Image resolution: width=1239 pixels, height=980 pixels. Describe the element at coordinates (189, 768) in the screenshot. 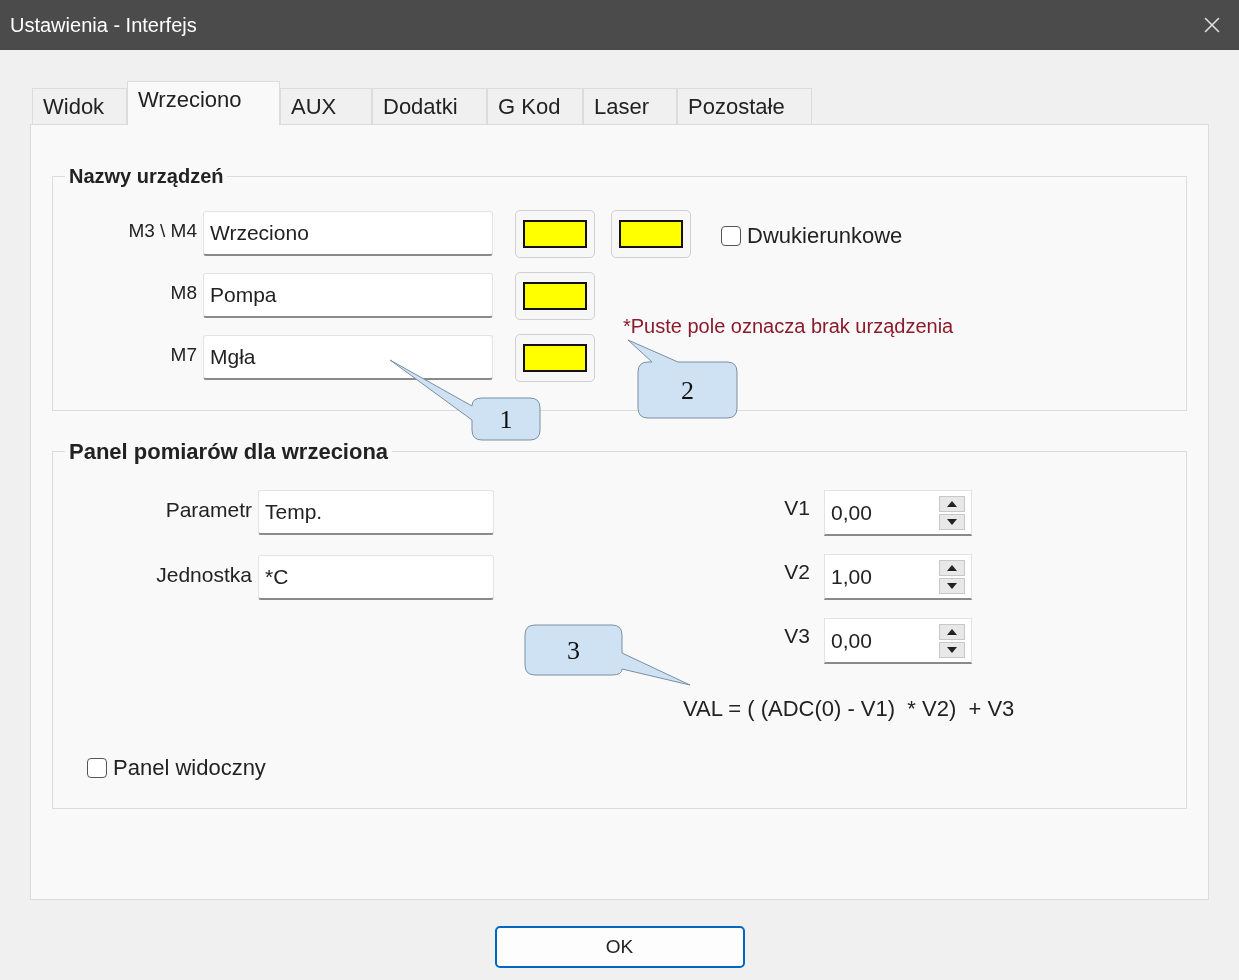

I see `checkbox-label: Panel widoczny` at that location.